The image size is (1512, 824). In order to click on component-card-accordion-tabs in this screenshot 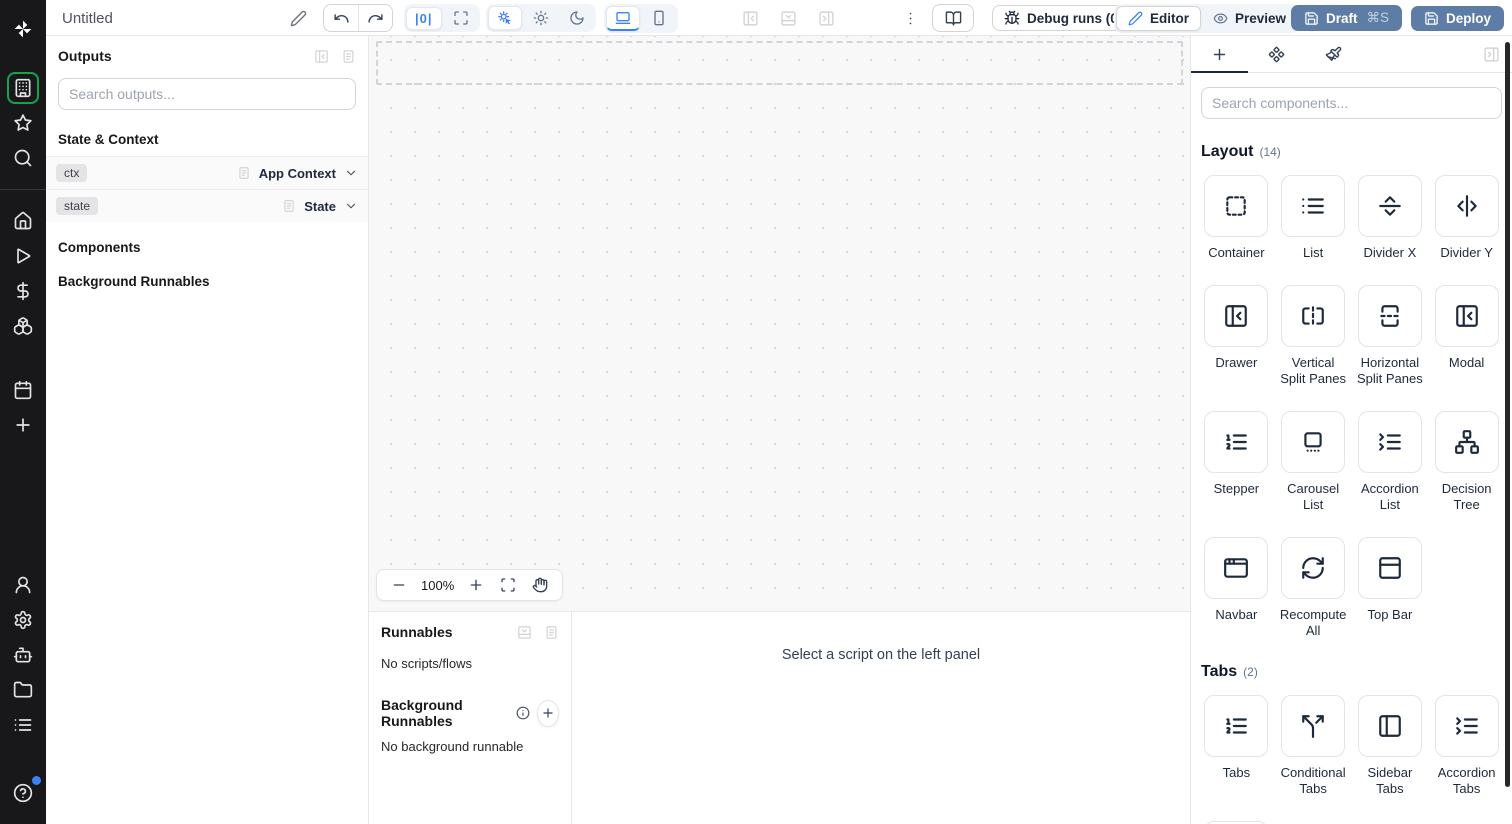, I will do `click(1466, 726)`.